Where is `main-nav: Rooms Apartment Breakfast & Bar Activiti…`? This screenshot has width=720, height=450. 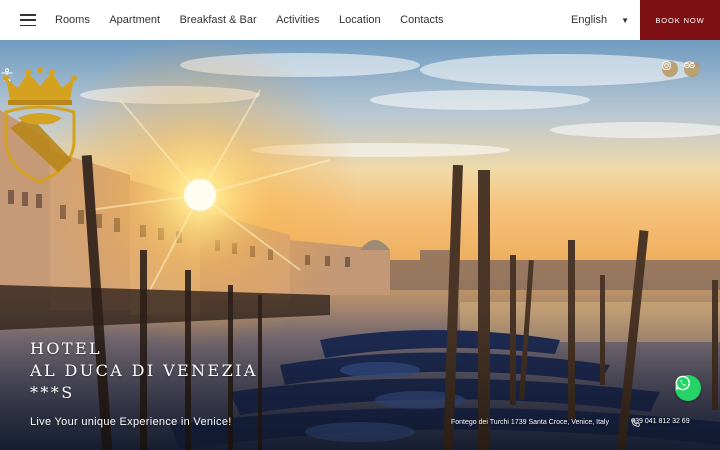
main-nav: Rooms Apartment Breakfast & Bar Activiti… is located at coordinates (259, 20).